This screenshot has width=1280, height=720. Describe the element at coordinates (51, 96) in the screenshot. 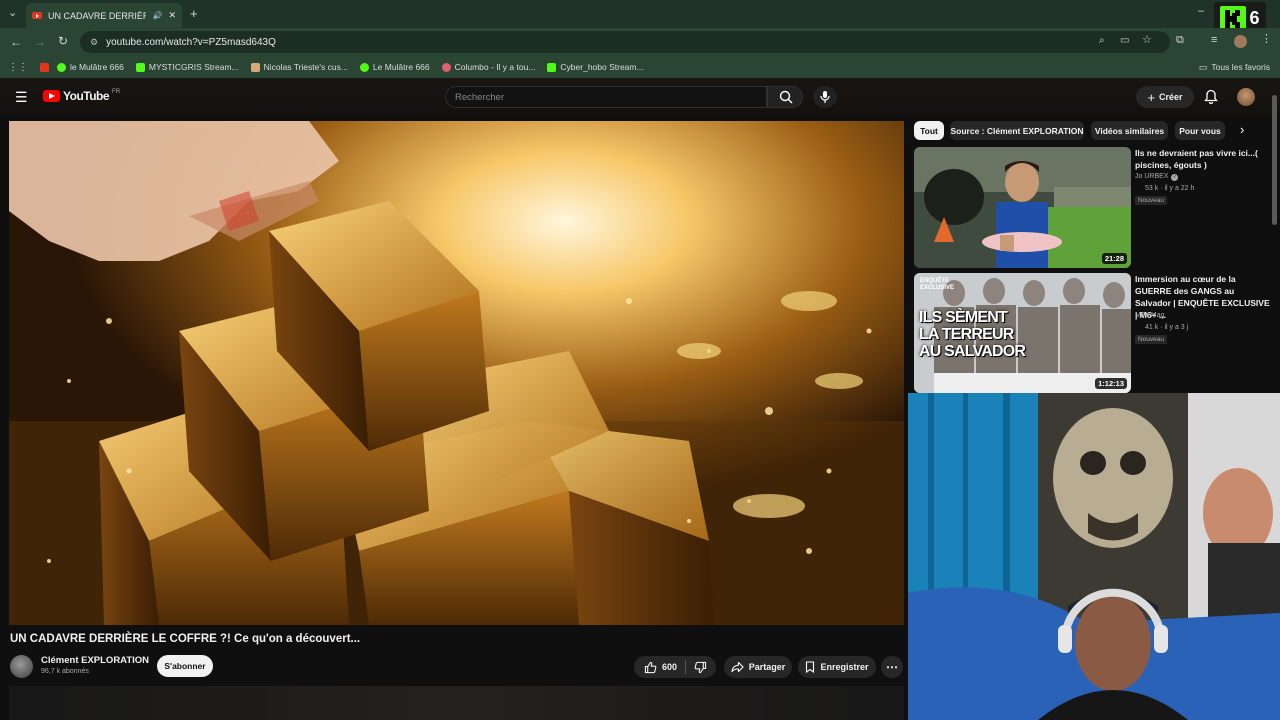

I see `youtube-play-icon` at that location.